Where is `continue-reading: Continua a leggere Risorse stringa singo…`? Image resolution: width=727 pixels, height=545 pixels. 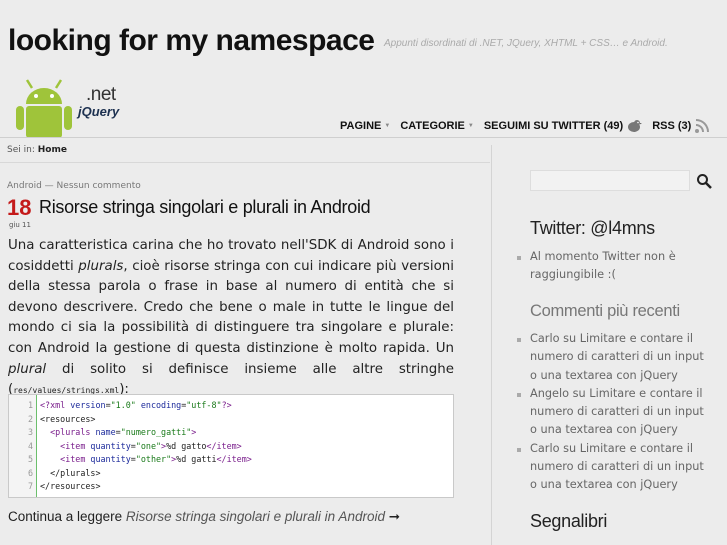 continue-reading: Continua a leggere Risorse stringa singo… is located at coordinates (204, 517).